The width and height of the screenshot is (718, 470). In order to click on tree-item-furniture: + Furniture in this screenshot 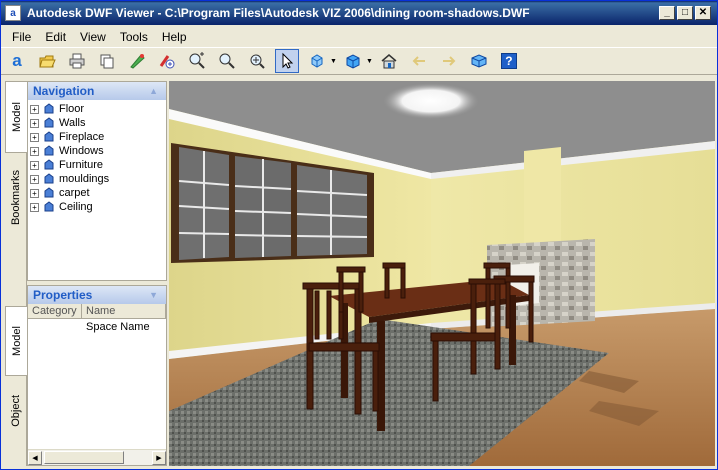, I will do `click(98, 165)`.